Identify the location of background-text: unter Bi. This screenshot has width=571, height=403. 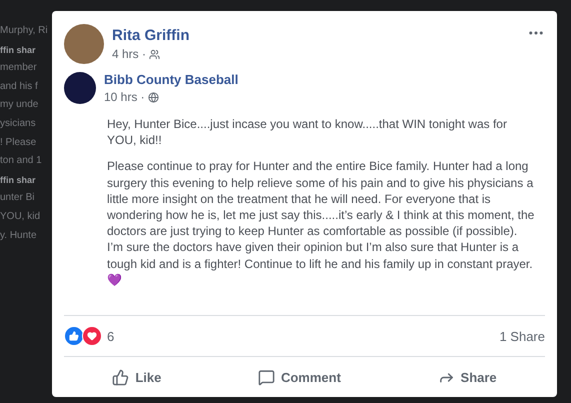
(17, 198).